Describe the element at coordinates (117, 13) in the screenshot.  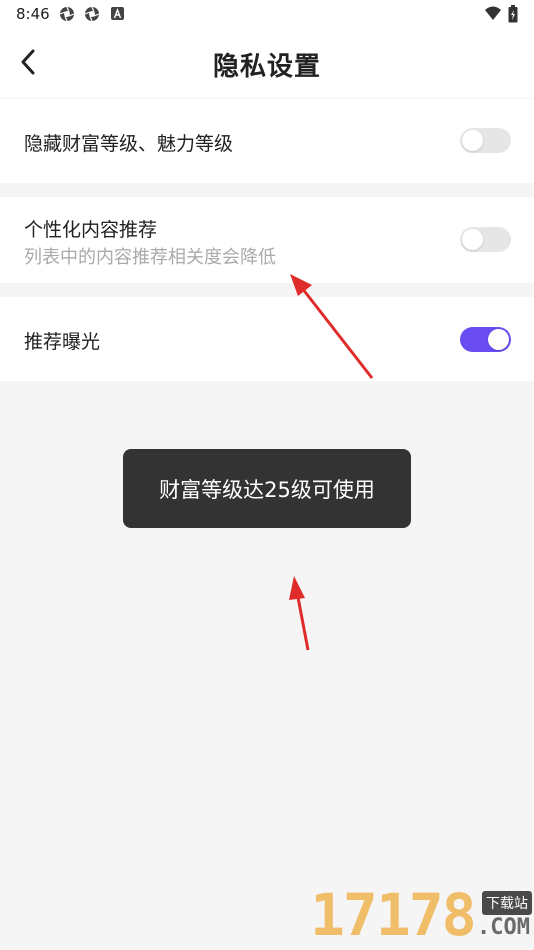
I see `font-a-icon` at that location.